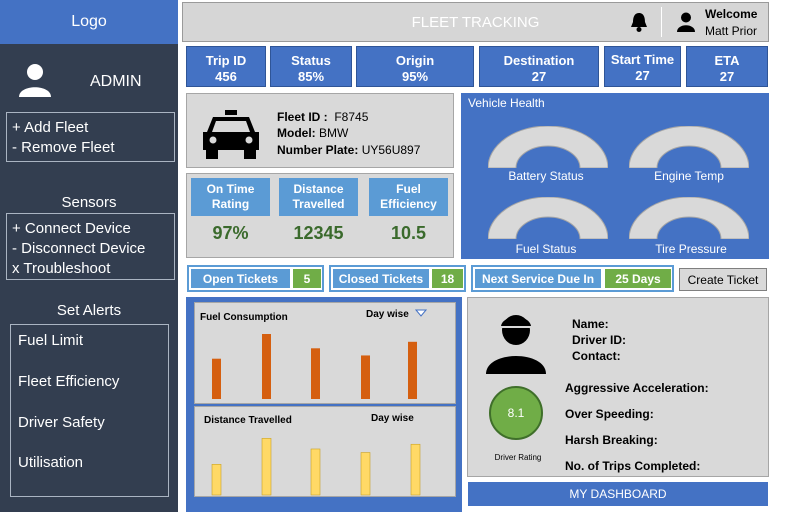  Describe the element at coordinates (539, 60) in the screenshot. I see `stat-label: Destination` at that location.